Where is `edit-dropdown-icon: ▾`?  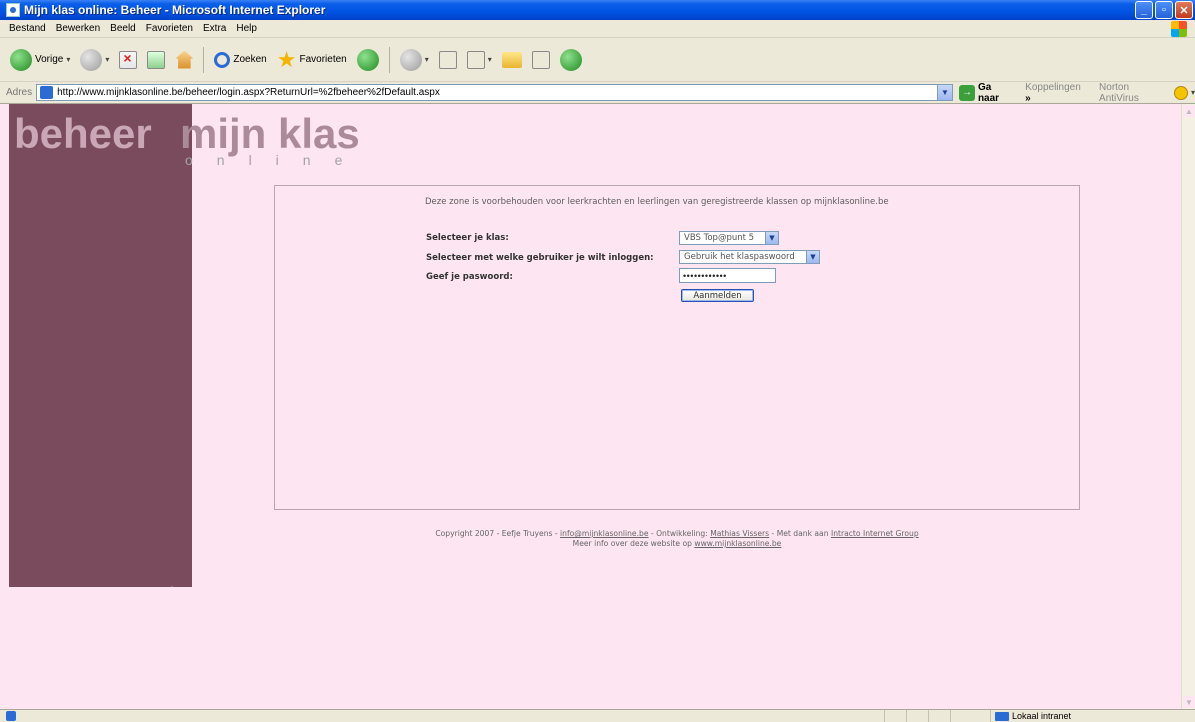
edit-dropdown-icon: ▾ is located at coordinates (490, 59).